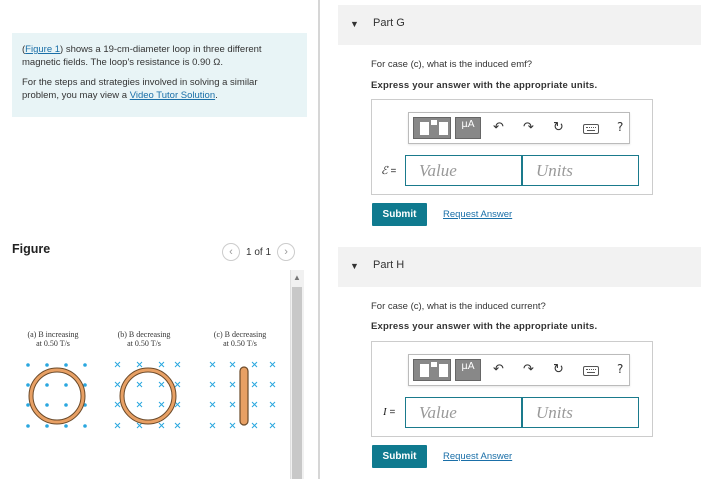  What do you see at coordinates (172, 95) in the screenshot?
I see `video-tutor-link: Video Tutor Solution` at bounding box center [172, 95].